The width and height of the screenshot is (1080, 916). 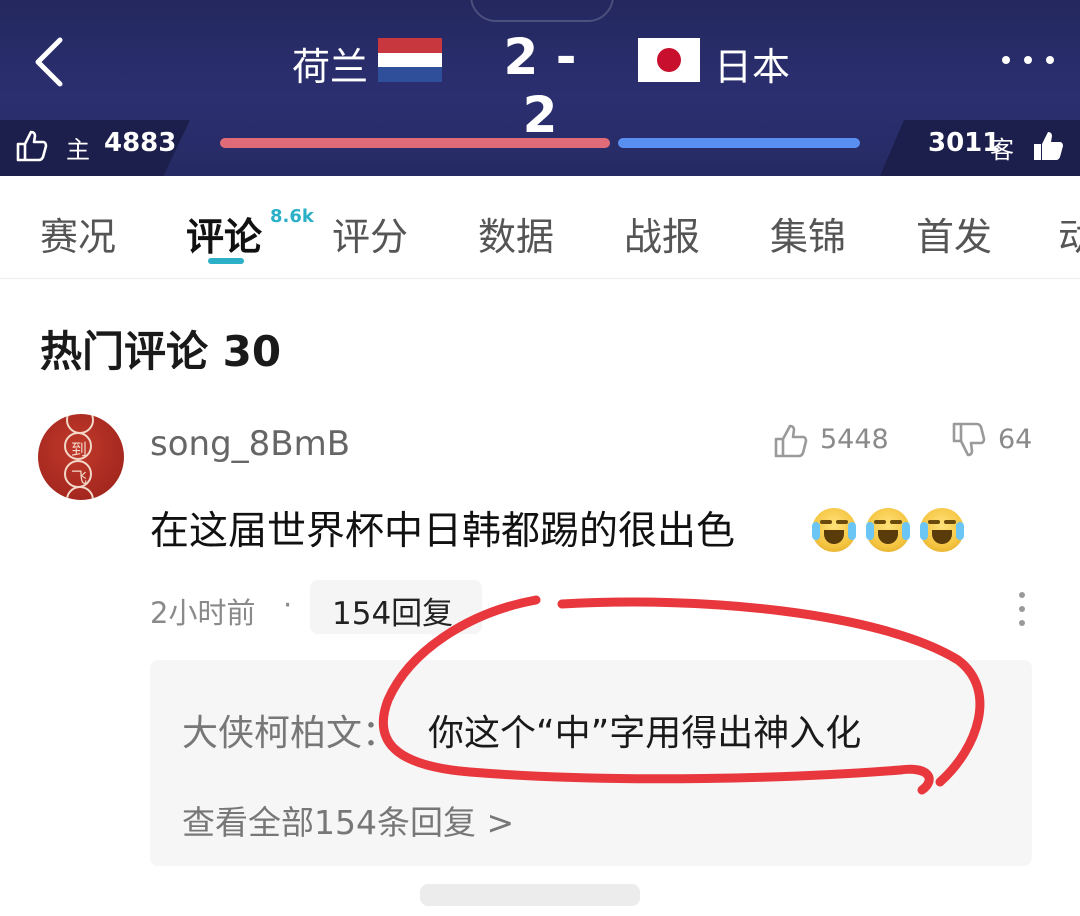 What do you see at coordinates (516, 233) in the screenshot?
I see `tab-stats: 数据` at bounding box center [516, 233].